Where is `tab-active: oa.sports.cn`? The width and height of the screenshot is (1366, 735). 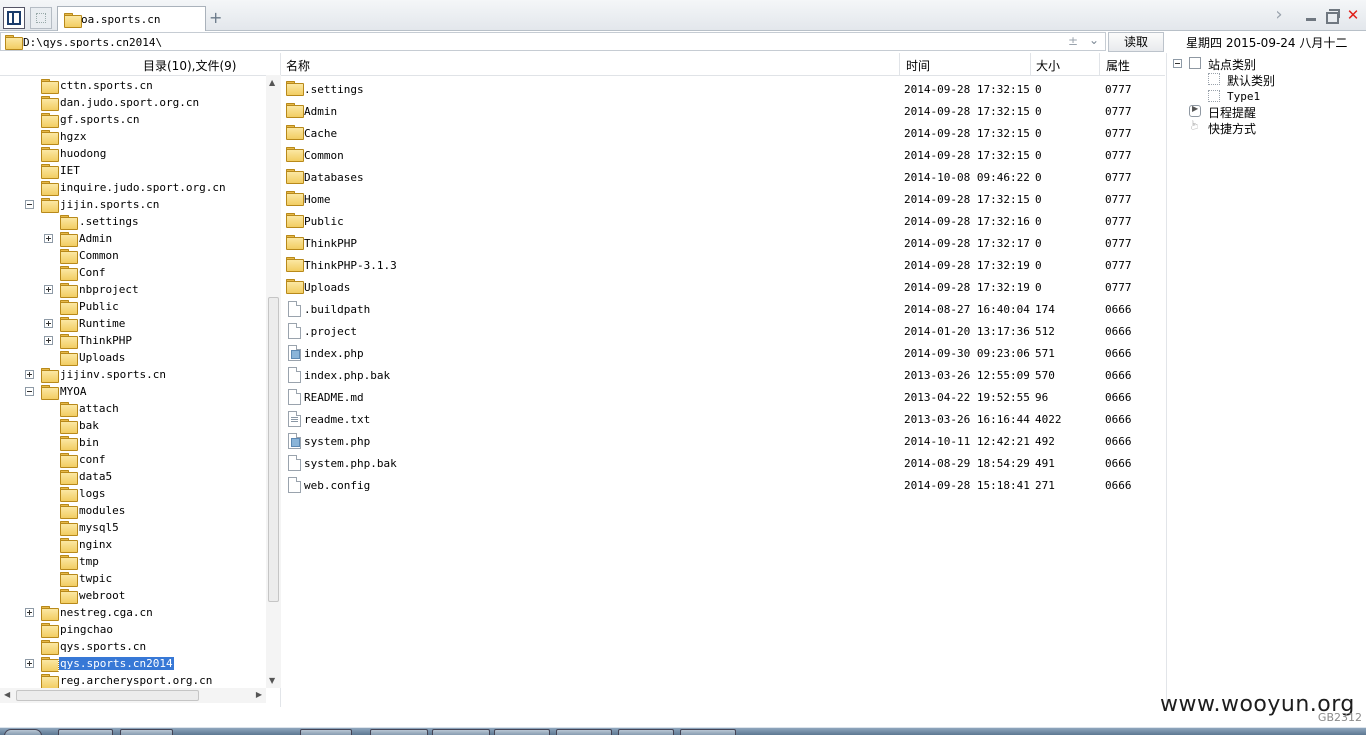
tab-active: oa.sports.cn is located at coordinates (131, 18).